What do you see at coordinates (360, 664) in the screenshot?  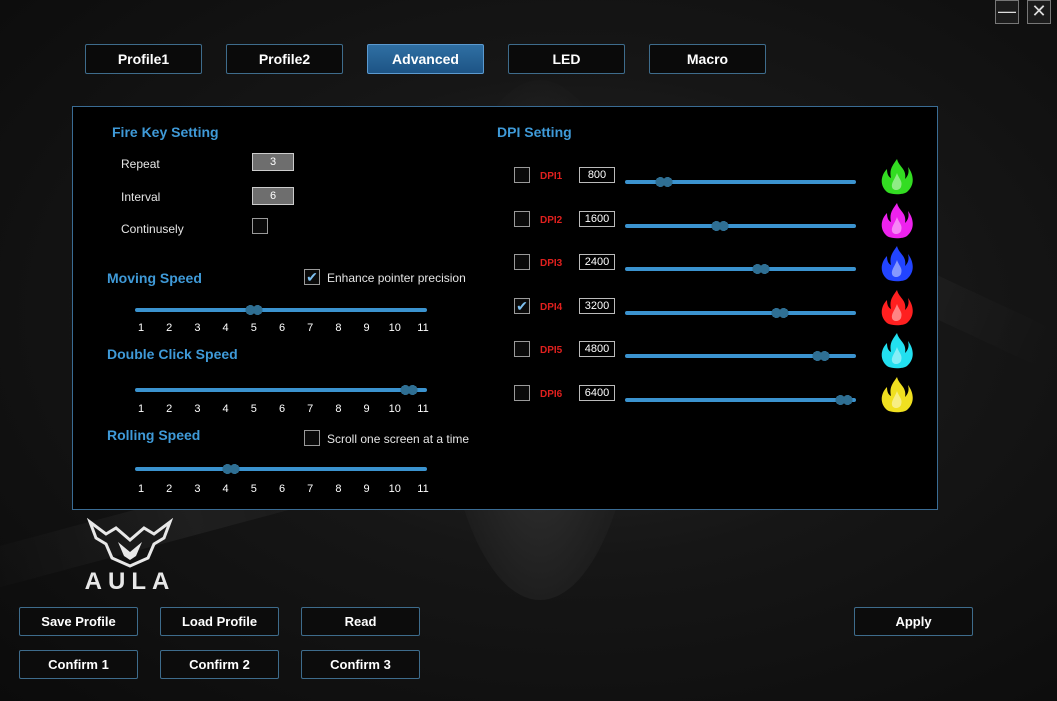 I see `confirm-3-button: Confirm 3` at bounding box center [360, 664].